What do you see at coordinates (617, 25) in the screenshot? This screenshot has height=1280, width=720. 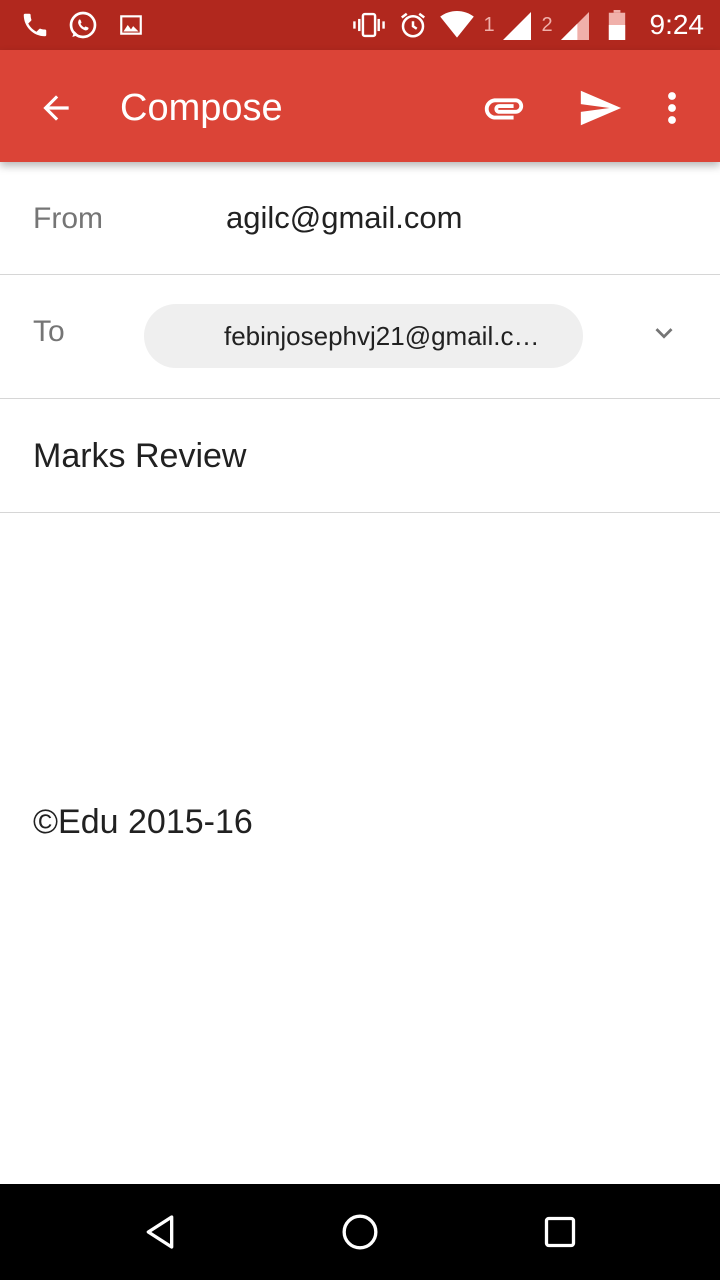 I see `battery-icon` at bounding box center [617, 25].